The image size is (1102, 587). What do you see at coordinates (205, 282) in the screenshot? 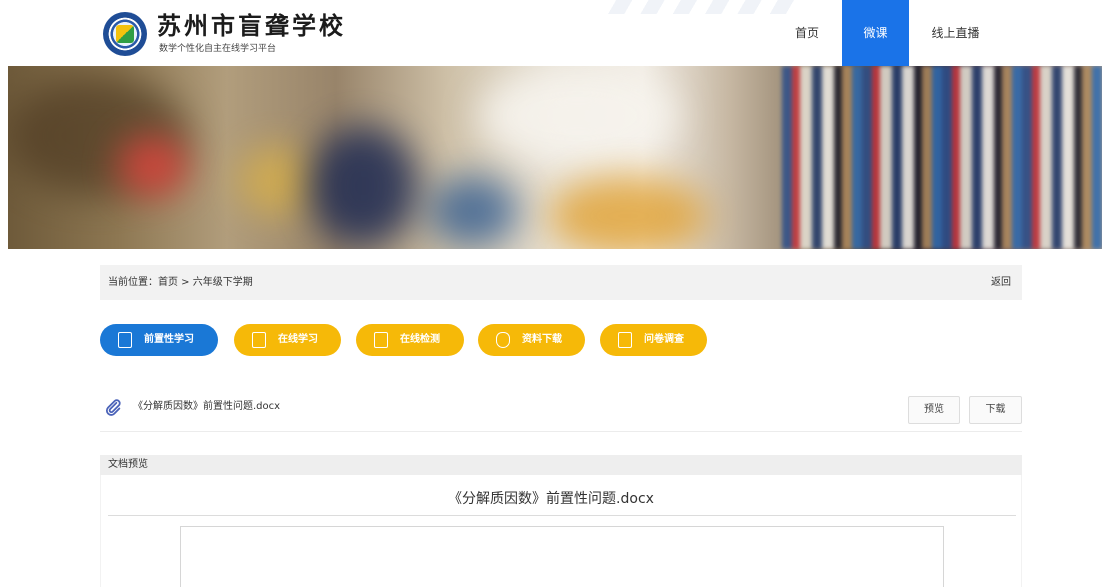
I see `breadcrumb-path: 首页 > 六年级下学期` at bounding box center [205, 282].